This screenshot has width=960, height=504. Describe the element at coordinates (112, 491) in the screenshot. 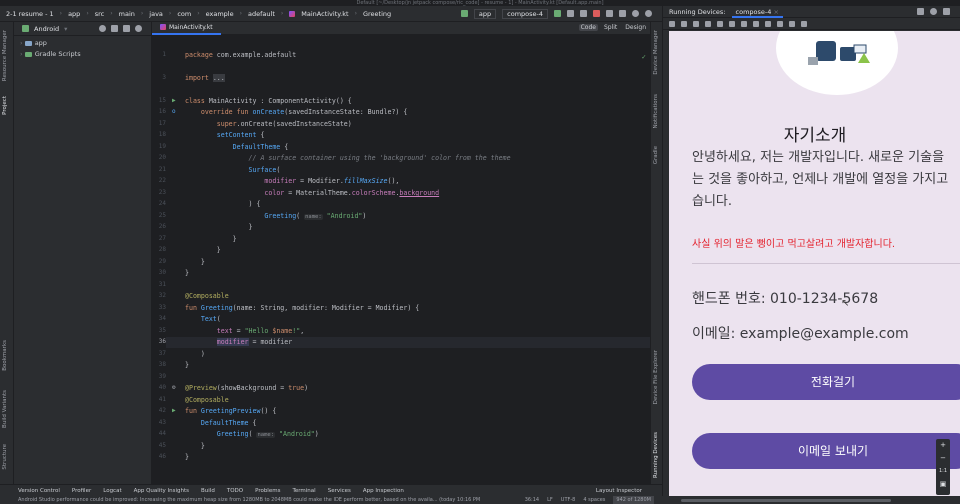

I see `logcat-tab: Logcat` at that location.